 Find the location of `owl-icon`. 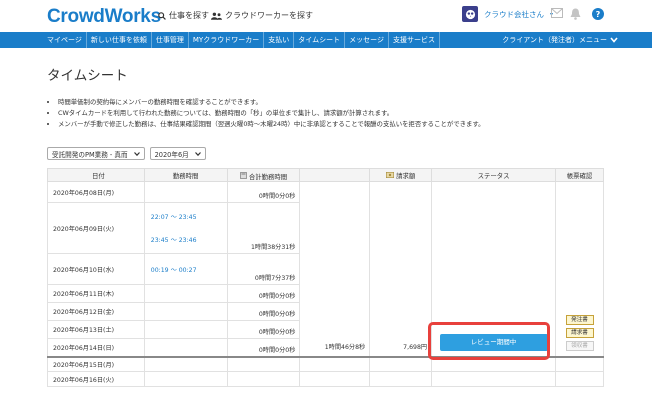

owl-icon is located at coordinates (470, 14).